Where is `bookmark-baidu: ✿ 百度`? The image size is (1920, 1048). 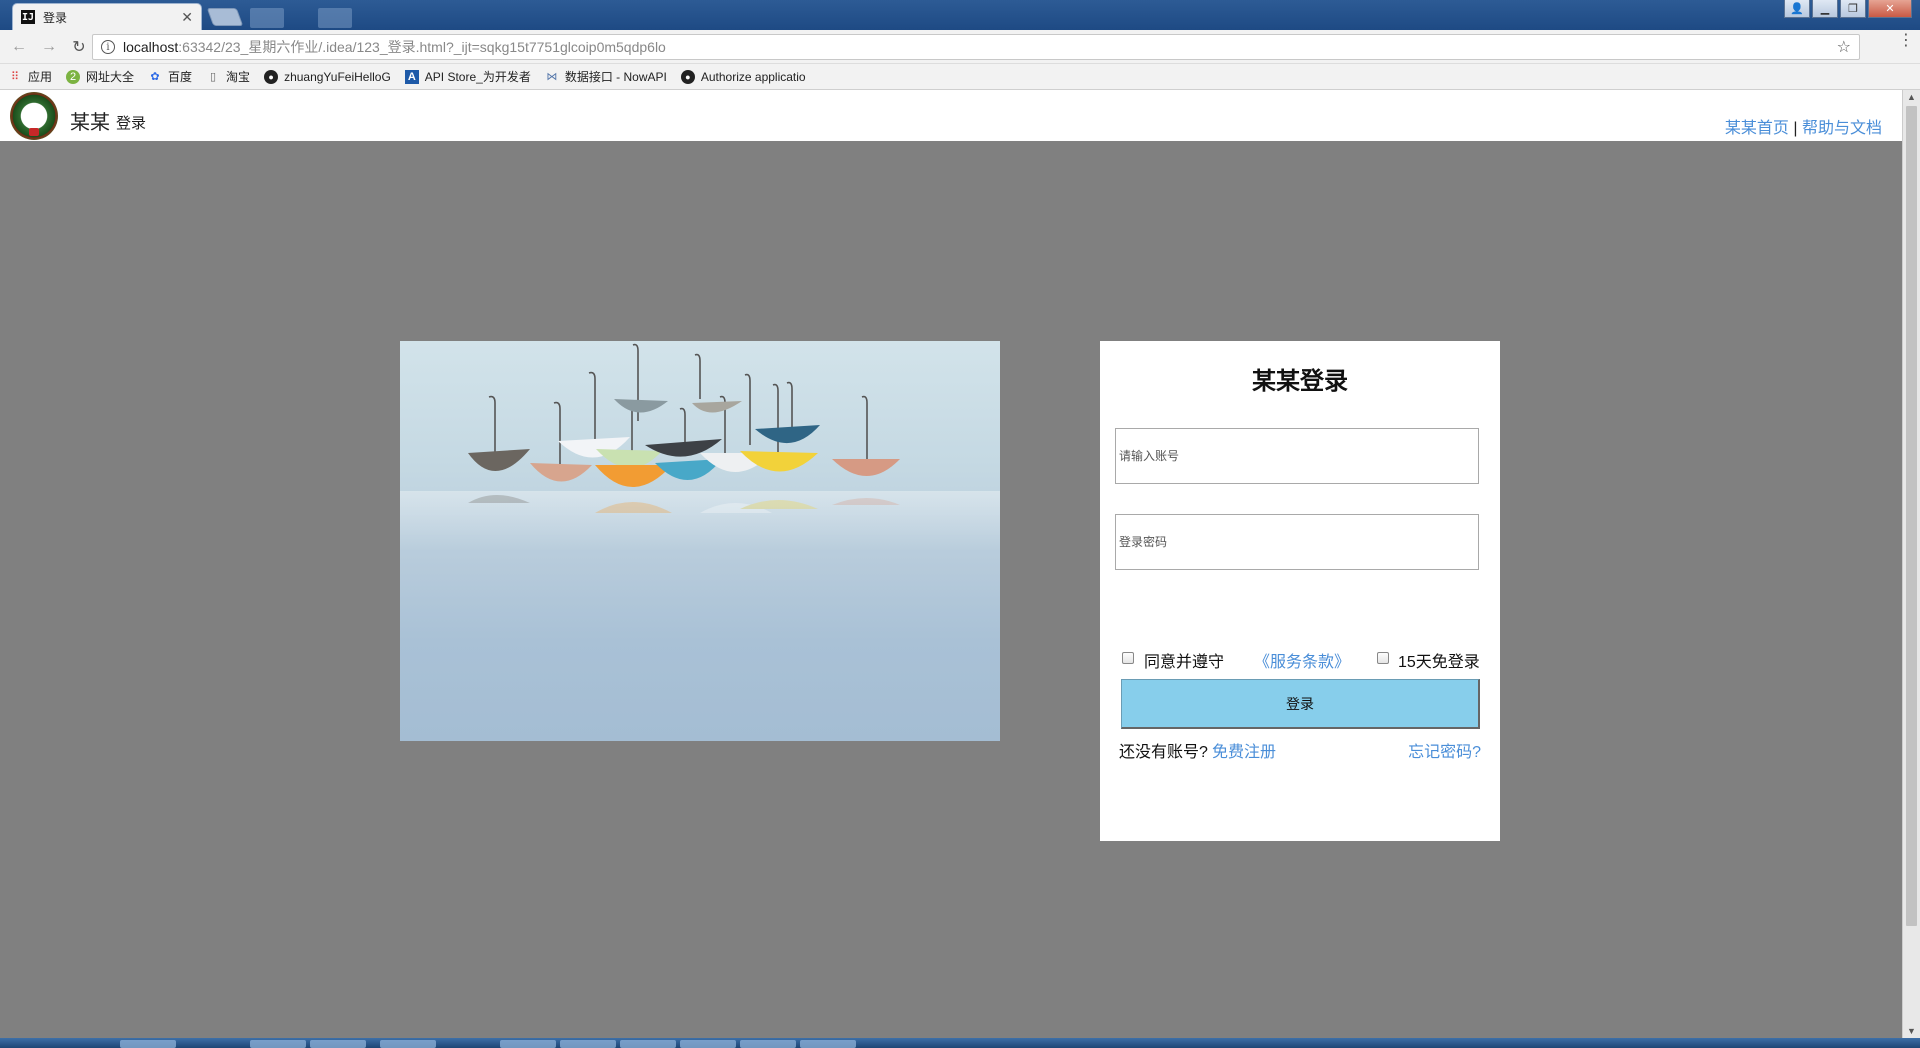 bookmark-baidu: ✿ 百度 is located at coordinates (170, 76).